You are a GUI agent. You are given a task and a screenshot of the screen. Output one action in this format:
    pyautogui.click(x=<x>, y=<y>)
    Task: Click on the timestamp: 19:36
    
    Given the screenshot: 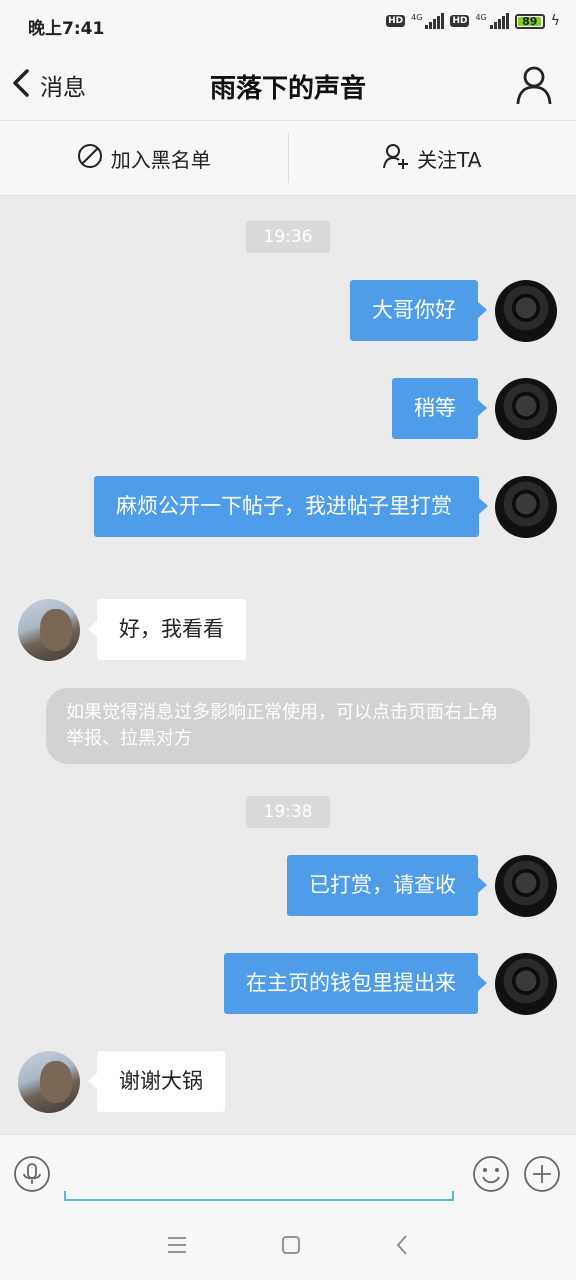 What is the action you would take?
    pyautogui.click(x=288, y=237)
    